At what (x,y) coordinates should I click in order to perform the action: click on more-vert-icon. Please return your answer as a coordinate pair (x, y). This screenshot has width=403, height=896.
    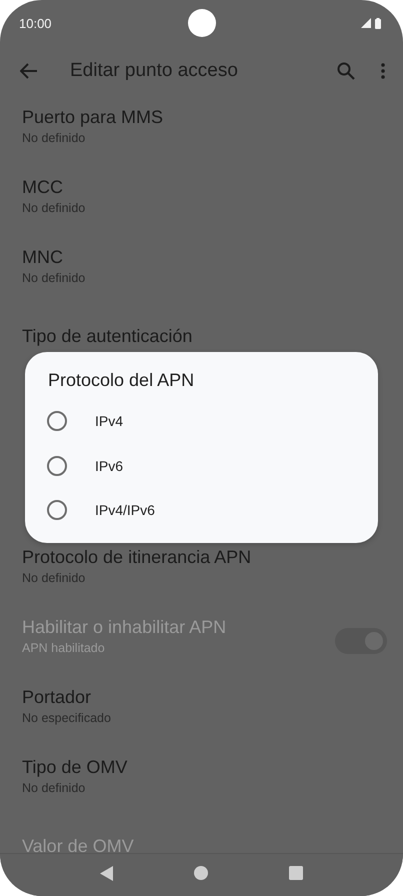
    Looking at the image, I should click on (383, 71).